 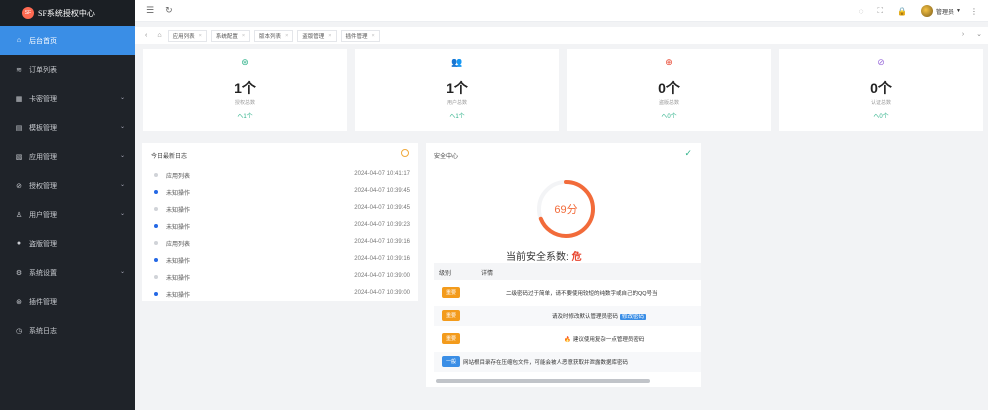 What do you see at coordinates (43, 128) in the screenshot?
I see `sidebar-item-label: 模板管理` at bounding box center [43, 128].